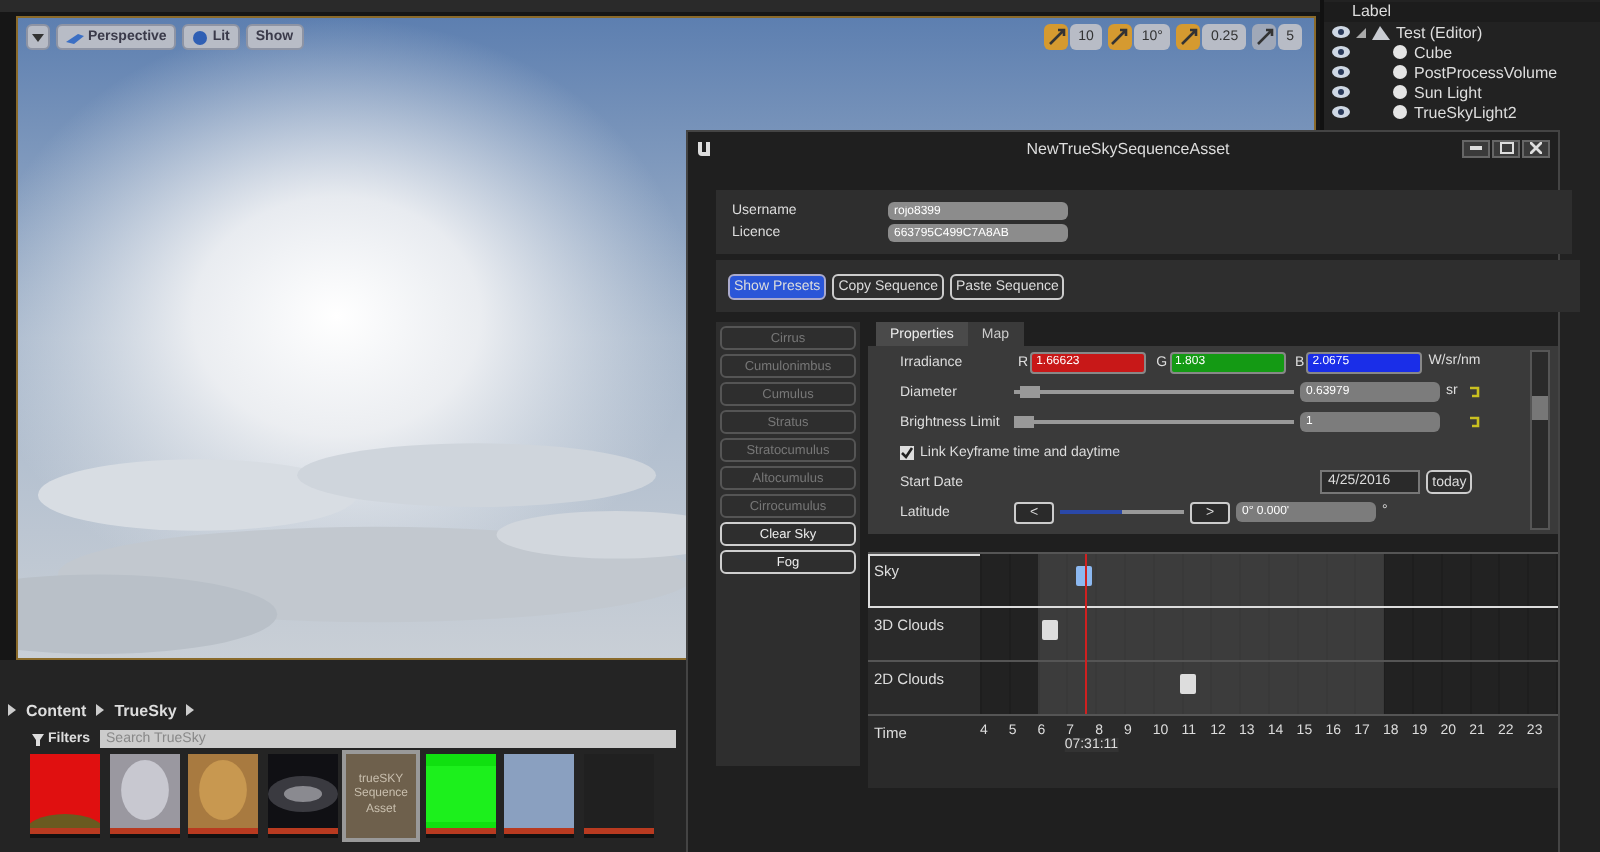  I want to click on outliner-item: Test (Editor), so click(1439, 32).